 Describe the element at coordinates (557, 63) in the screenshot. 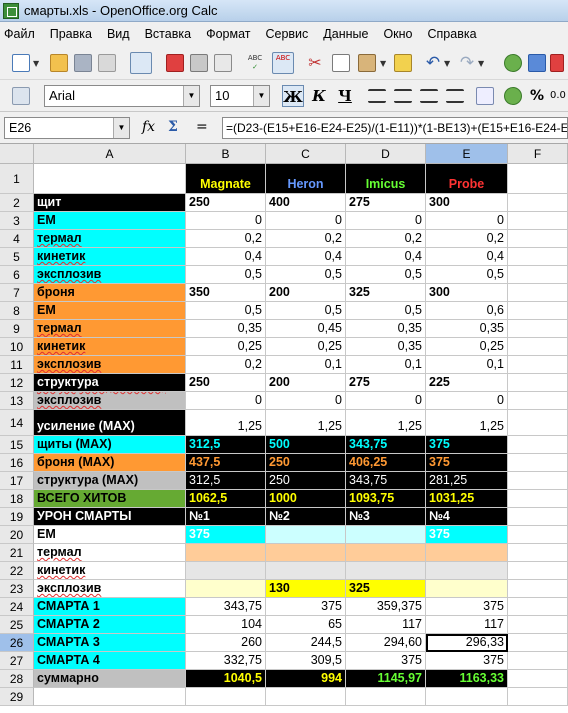

I see `chart-icon` at that location.